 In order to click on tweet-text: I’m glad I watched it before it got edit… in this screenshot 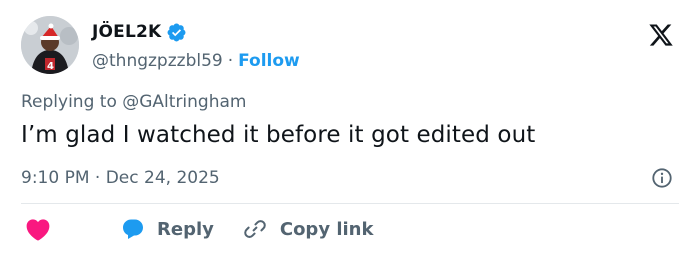, I will do `click(278, 135)`.